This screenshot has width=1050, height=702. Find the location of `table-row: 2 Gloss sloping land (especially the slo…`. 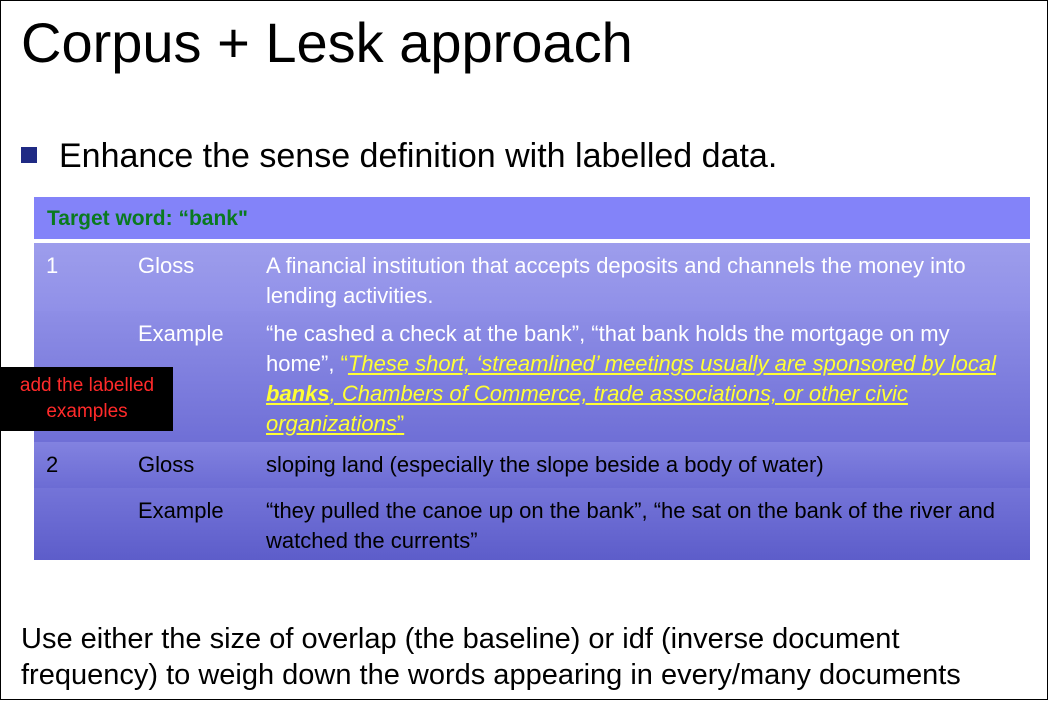

table-row: 2 Gloss sloping land (especially the slo… is located at coordinates (532, 465).